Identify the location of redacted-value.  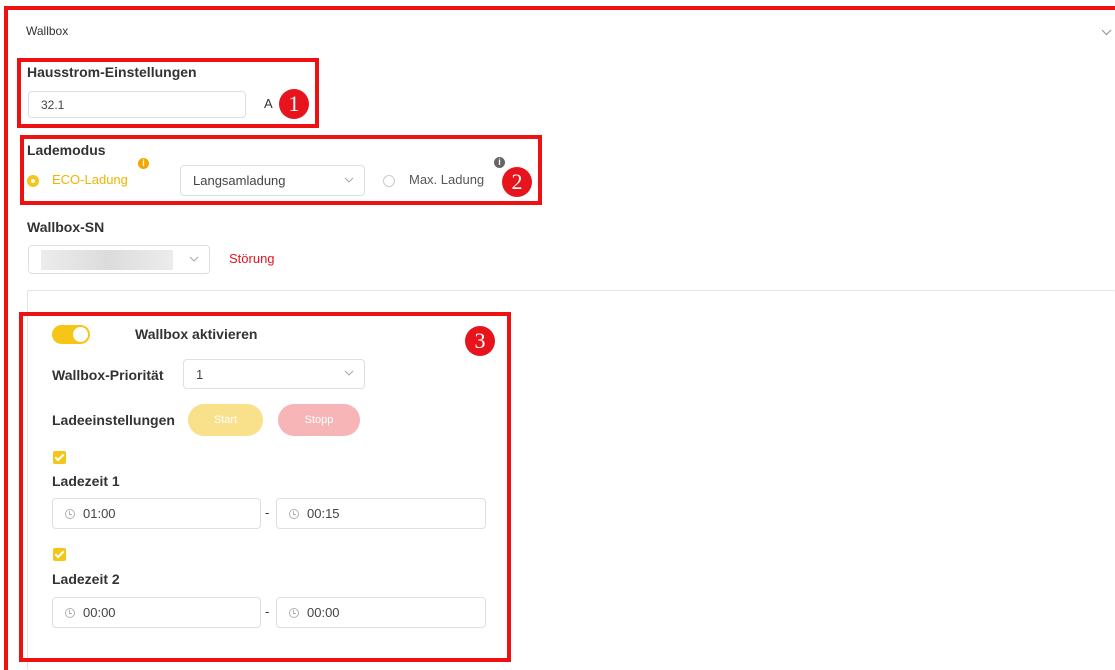
(107, 259).